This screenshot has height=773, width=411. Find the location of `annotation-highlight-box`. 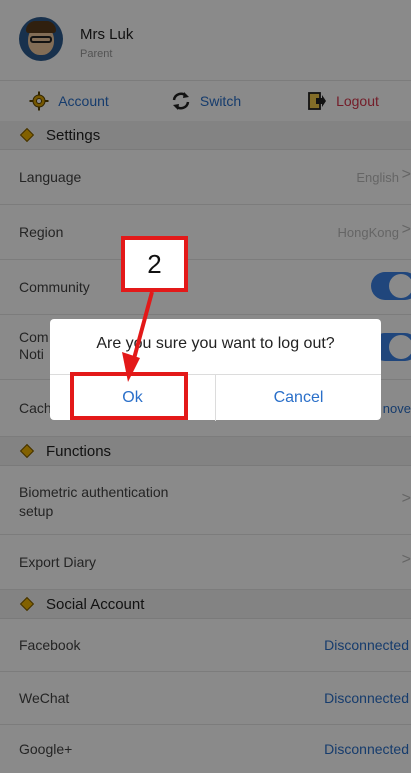

annotation-highlight-box is located at coordinates (129, 396).